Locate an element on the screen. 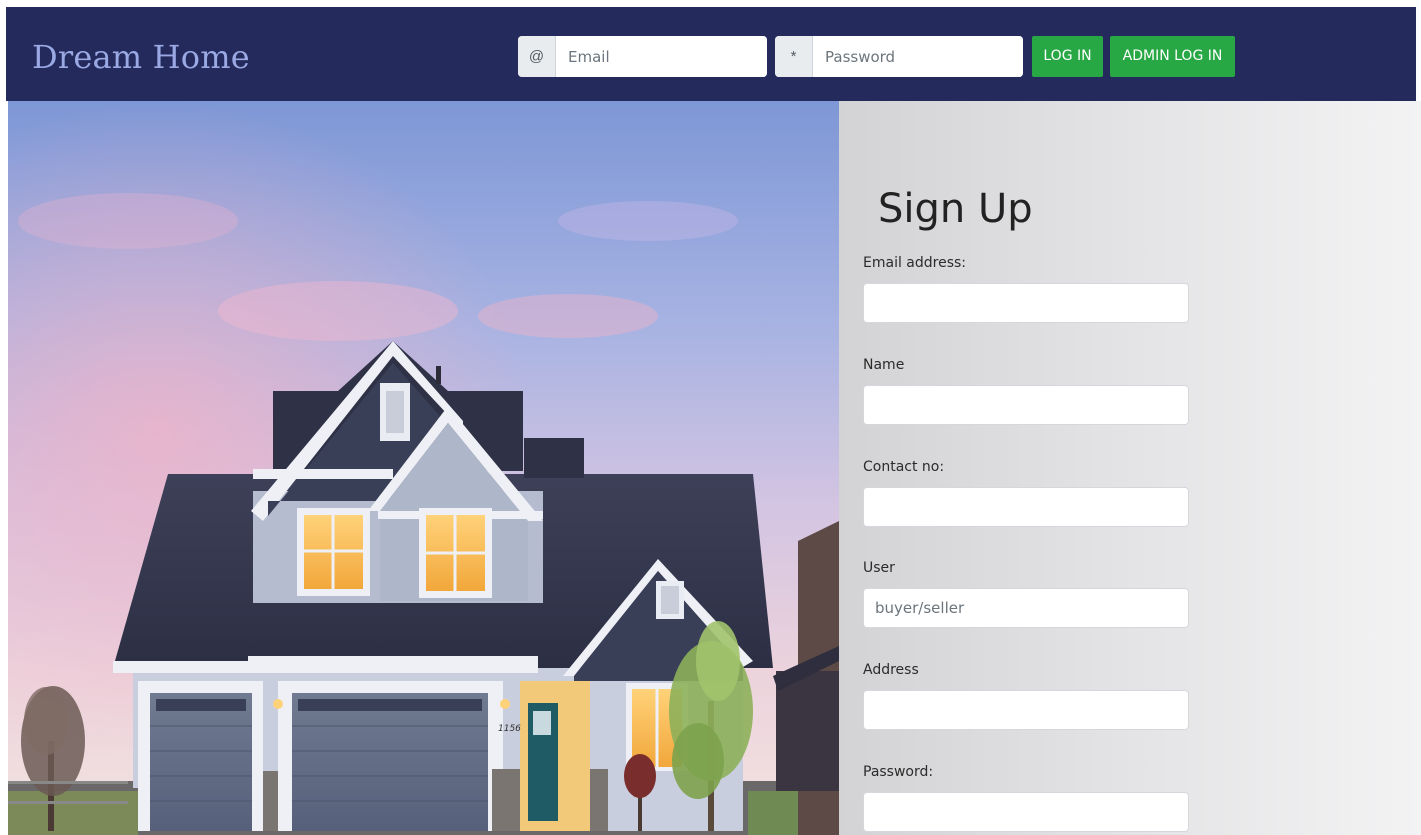 The width and height of the screenshot is (1421, 835). signup-title: Sign Up is located at coordinates (955, 209).